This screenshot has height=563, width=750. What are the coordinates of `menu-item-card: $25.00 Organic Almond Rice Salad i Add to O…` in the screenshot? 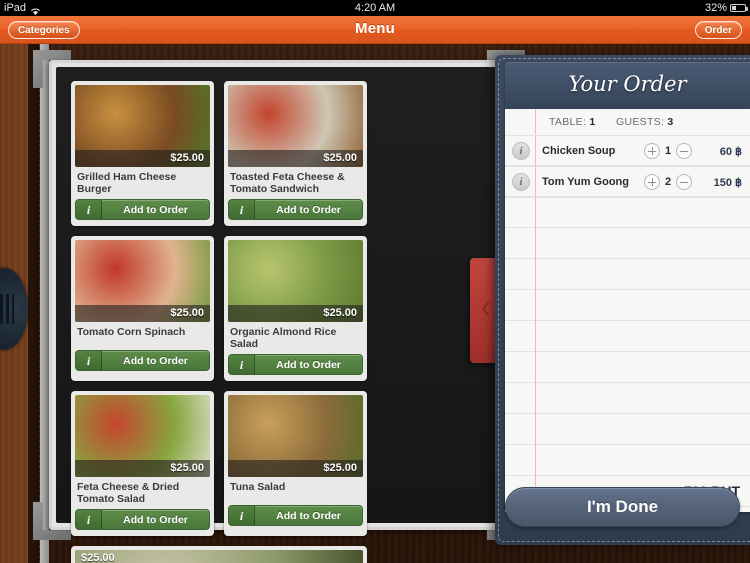 It's located at (295, 308).